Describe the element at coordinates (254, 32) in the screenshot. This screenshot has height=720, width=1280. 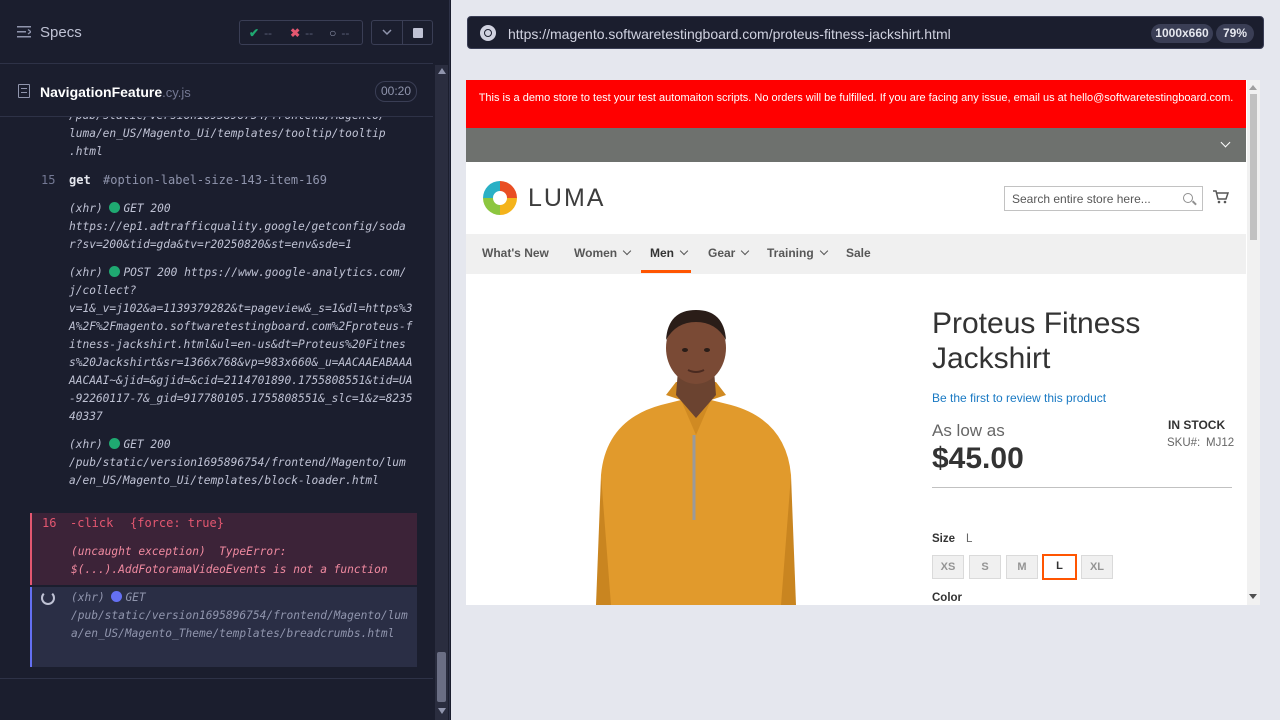
I see `passed-icon: ✔` at that location.